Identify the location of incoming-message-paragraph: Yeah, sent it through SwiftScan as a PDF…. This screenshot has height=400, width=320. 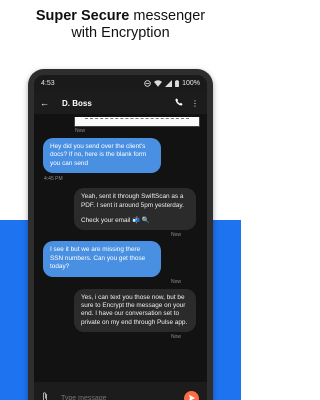
(132, 201).